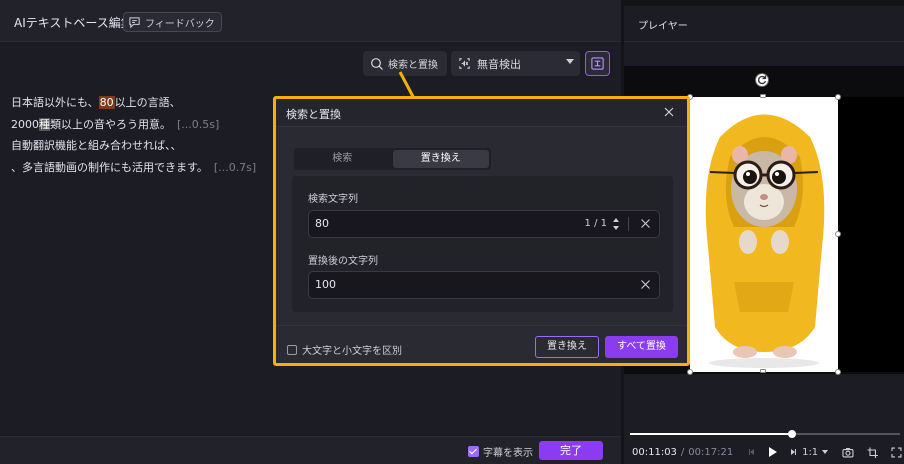  What do you see at coordinates (322, 223) in the screenshot?
I see `search-input-value: 80` at bounding box center [322, 223].